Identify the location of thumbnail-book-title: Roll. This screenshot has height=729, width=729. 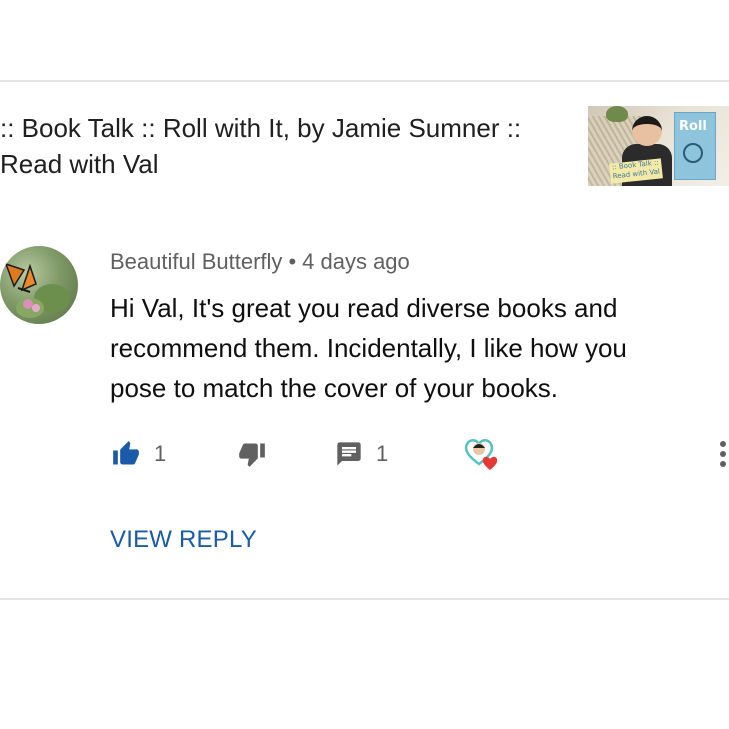
(693, 126).